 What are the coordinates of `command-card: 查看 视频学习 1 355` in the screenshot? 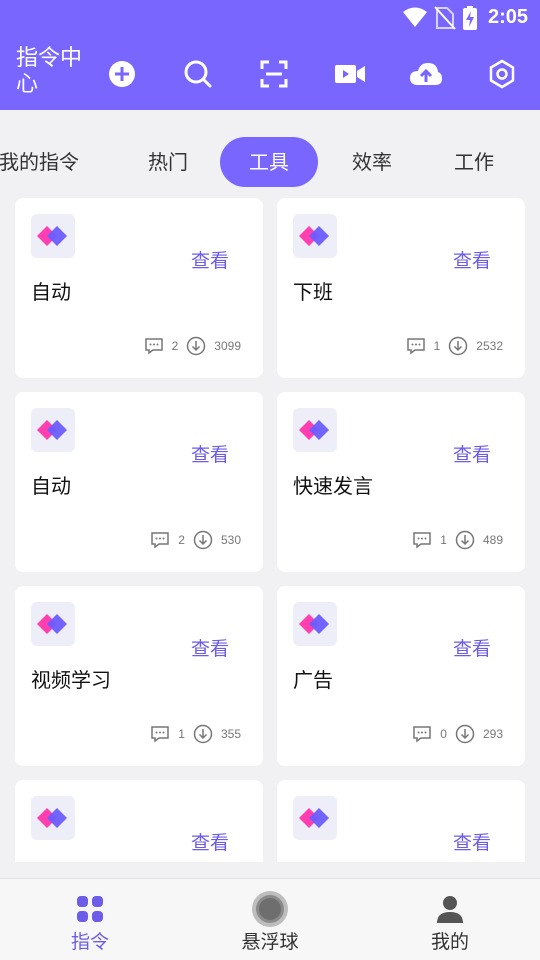 It's located at (139, 676).